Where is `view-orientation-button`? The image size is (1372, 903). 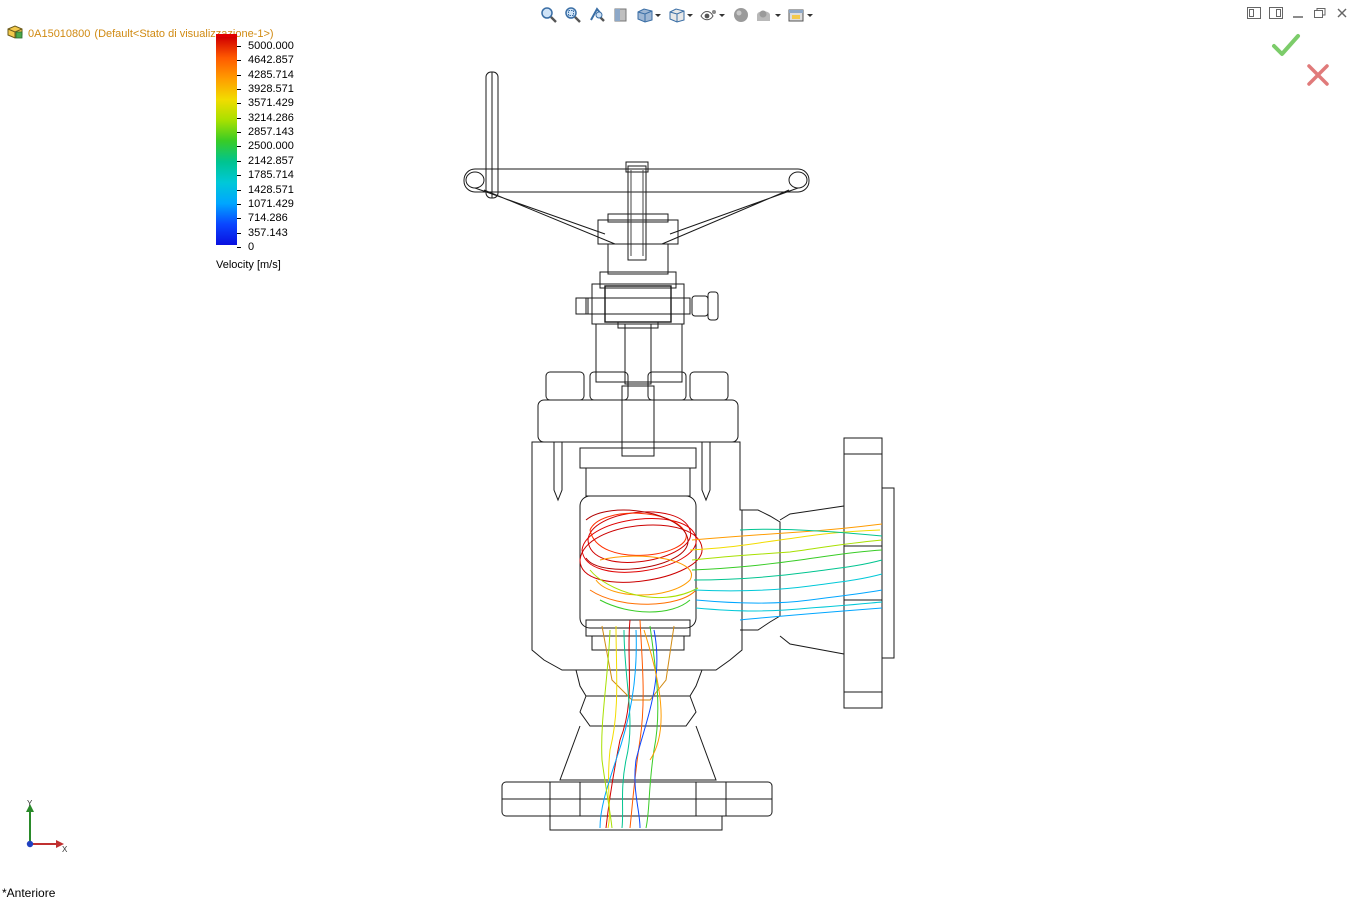 view-orientation-button is located at coordinates (649, 15).